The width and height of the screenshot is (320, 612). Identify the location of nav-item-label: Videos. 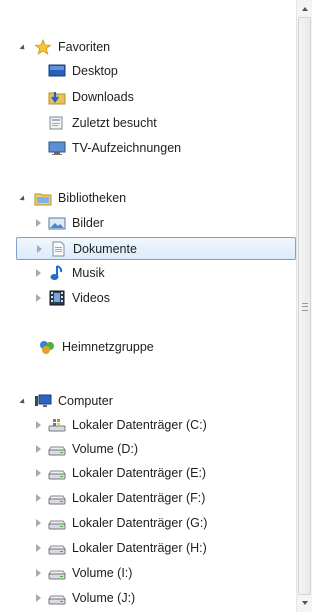
(91, 298).